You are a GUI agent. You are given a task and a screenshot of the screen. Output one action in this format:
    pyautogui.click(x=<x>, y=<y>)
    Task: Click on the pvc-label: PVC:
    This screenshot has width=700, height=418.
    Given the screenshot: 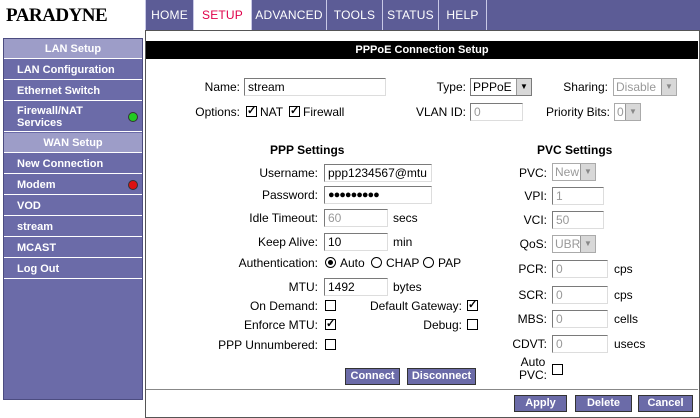 What is the action you would take?
    pyautogui.click(x=532, y=173)
    